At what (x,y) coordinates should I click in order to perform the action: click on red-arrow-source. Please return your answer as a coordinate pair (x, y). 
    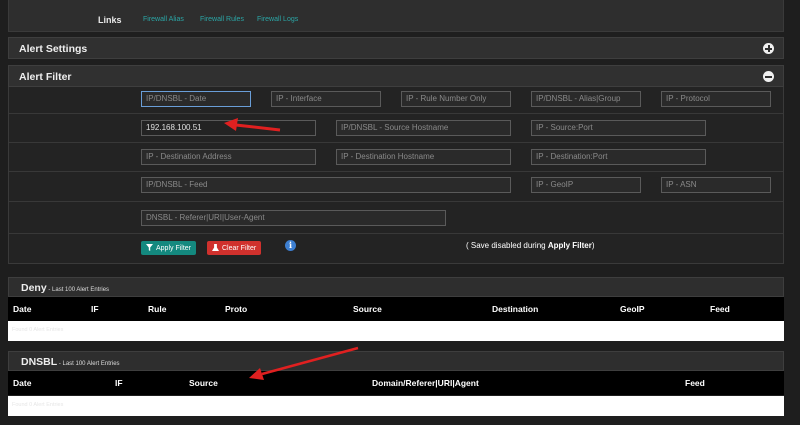
    Looking at the image, I should click on (252, 125).